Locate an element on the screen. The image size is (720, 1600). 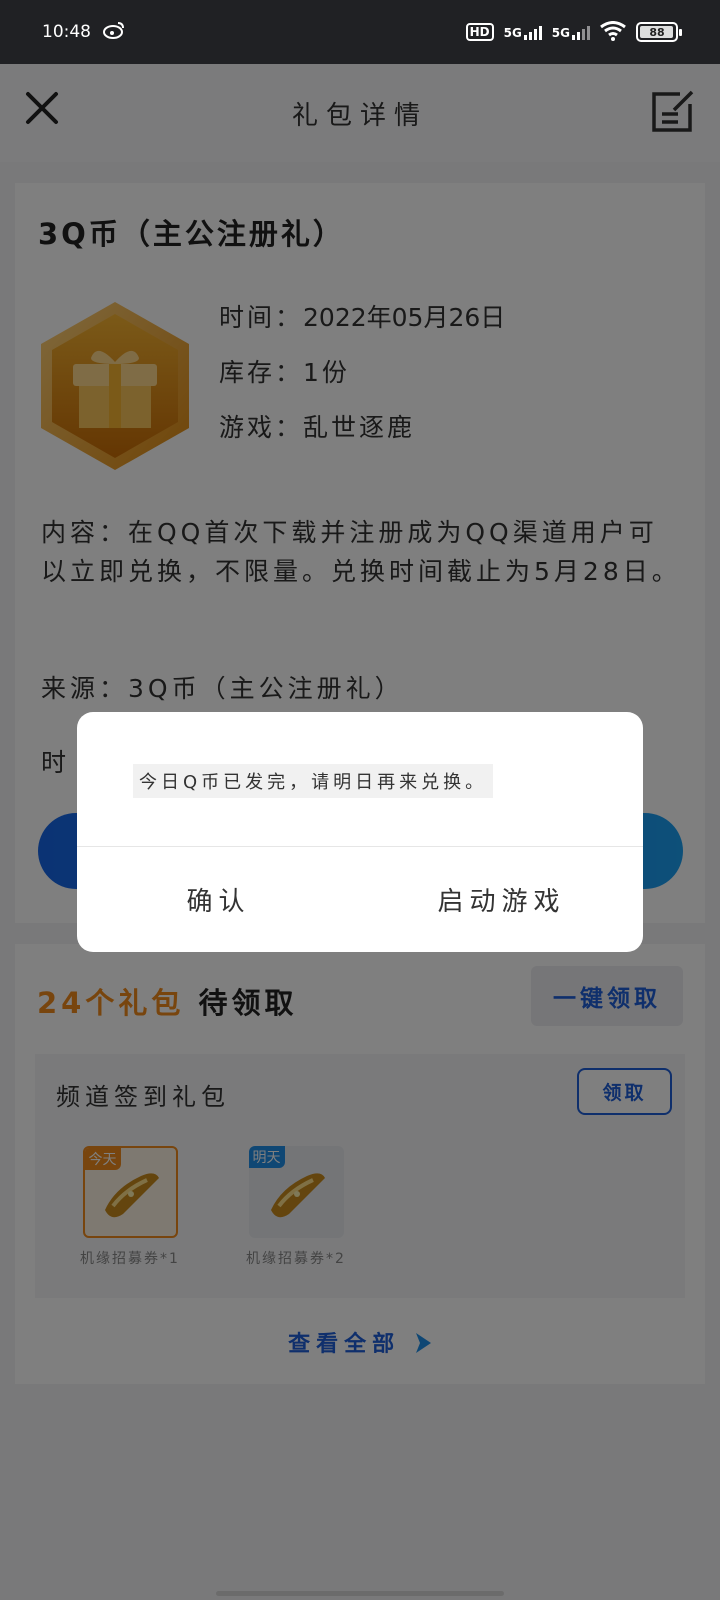
confirm-button: 确认 is located at coordinates (218, 899).